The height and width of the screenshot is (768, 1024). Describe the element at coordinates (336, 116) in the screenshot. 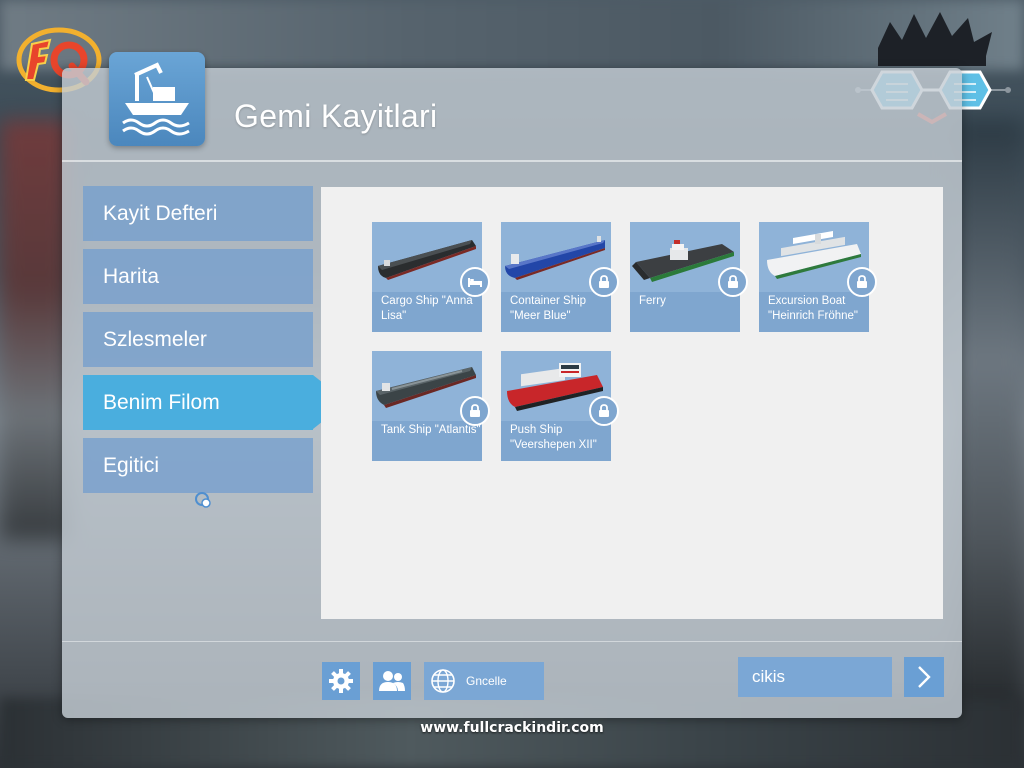

I see `window-title: Gemi Kayitlari` at that location.